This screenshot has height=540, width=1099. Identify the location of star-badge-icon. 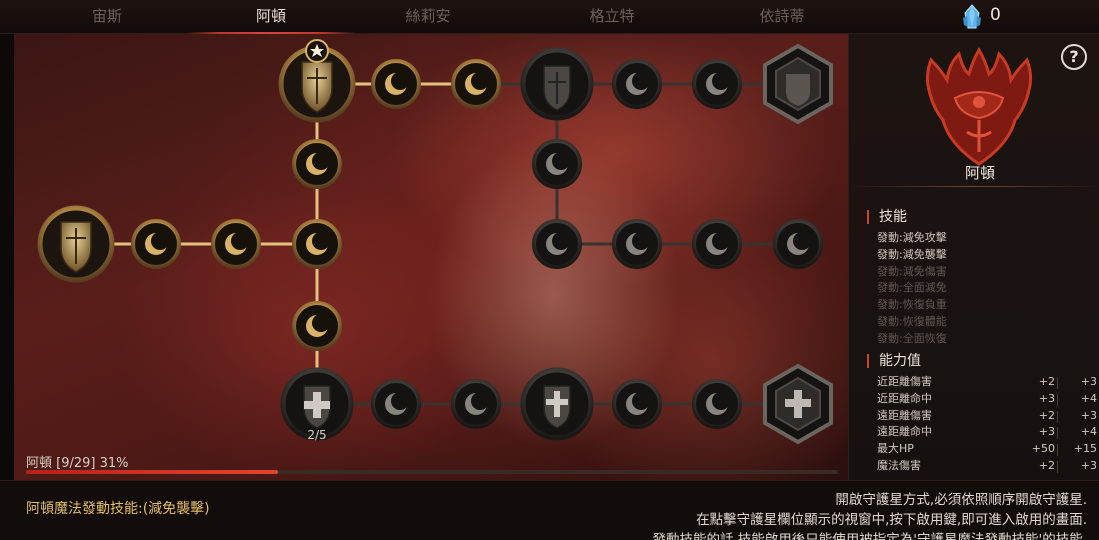
(317, 51).